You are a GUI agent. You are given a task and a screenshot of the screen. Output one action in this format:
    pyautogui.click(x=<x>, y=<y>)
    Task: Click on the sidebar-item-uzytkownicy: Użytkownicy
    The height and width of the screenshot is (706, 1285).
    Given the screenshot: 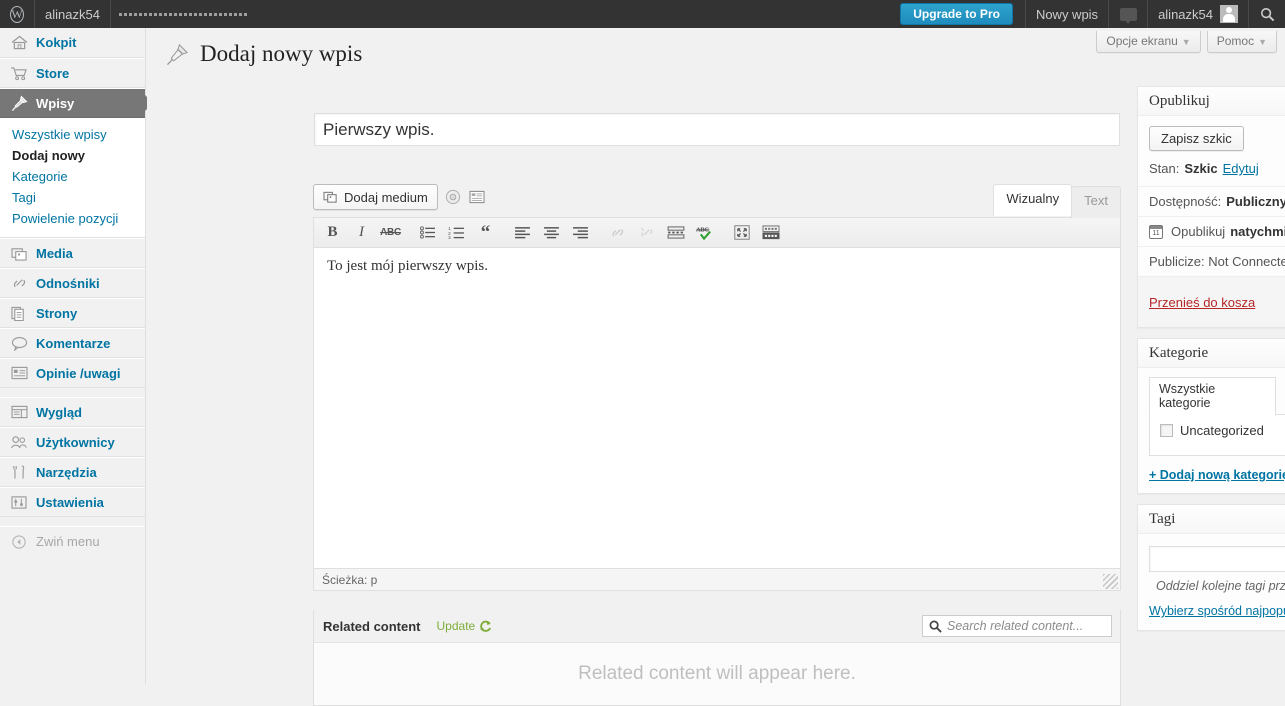 What is the action you would take?
    pyautogui.click(x=72, y=442)
    